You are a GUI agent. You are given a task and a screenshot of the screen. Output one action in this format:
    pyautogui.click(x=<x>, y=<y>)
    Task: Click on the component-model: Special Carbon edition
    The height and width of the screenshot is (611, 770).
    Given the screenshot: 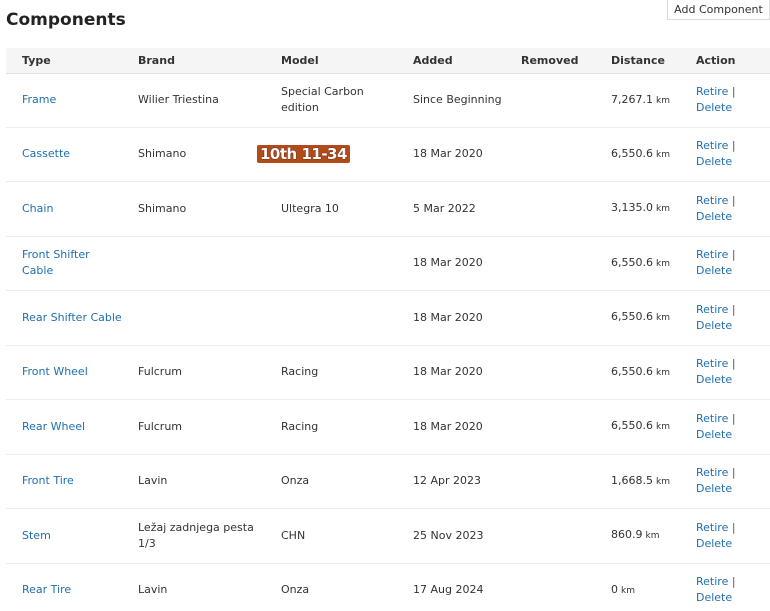 What is the action you would take?
    pyautogui.click(x=322, y=99)
    